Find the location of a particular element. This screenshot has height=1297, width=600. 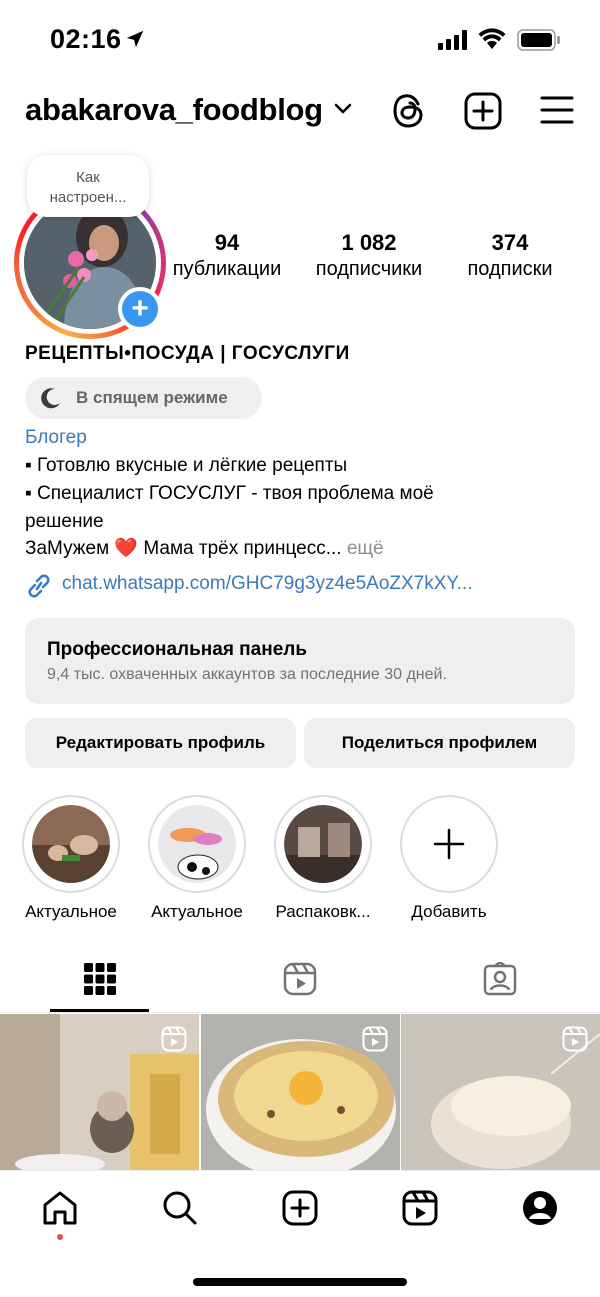

home-icon is located at coordinates (60, 1208).